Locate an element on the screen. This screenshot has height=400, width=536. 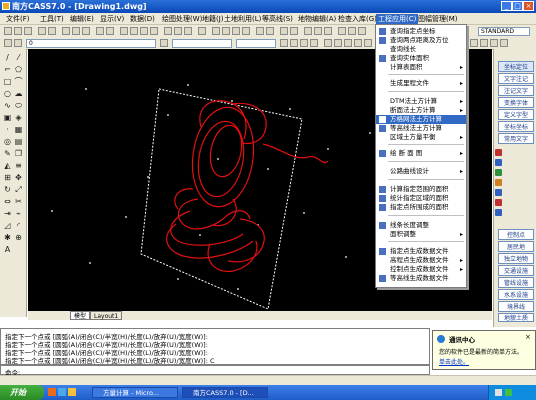
filter-icon is located at coordinates (498, 212).